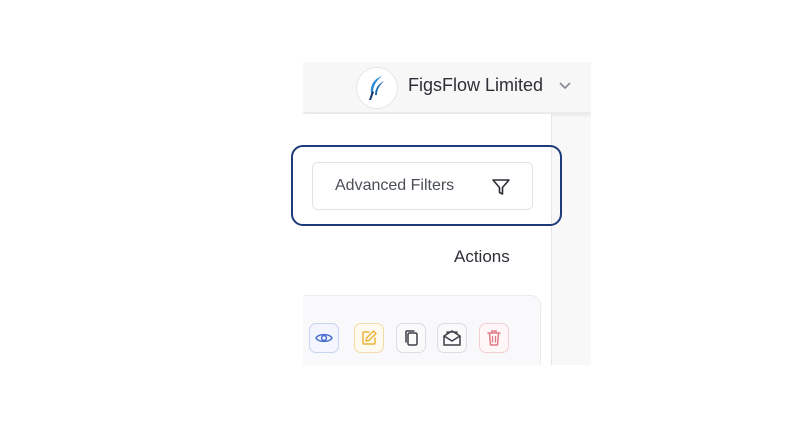  What do you see at coordinates (482, 256) in the screenshot?
I see `actions-column-header: Actions` at bounding box center [482, 256].